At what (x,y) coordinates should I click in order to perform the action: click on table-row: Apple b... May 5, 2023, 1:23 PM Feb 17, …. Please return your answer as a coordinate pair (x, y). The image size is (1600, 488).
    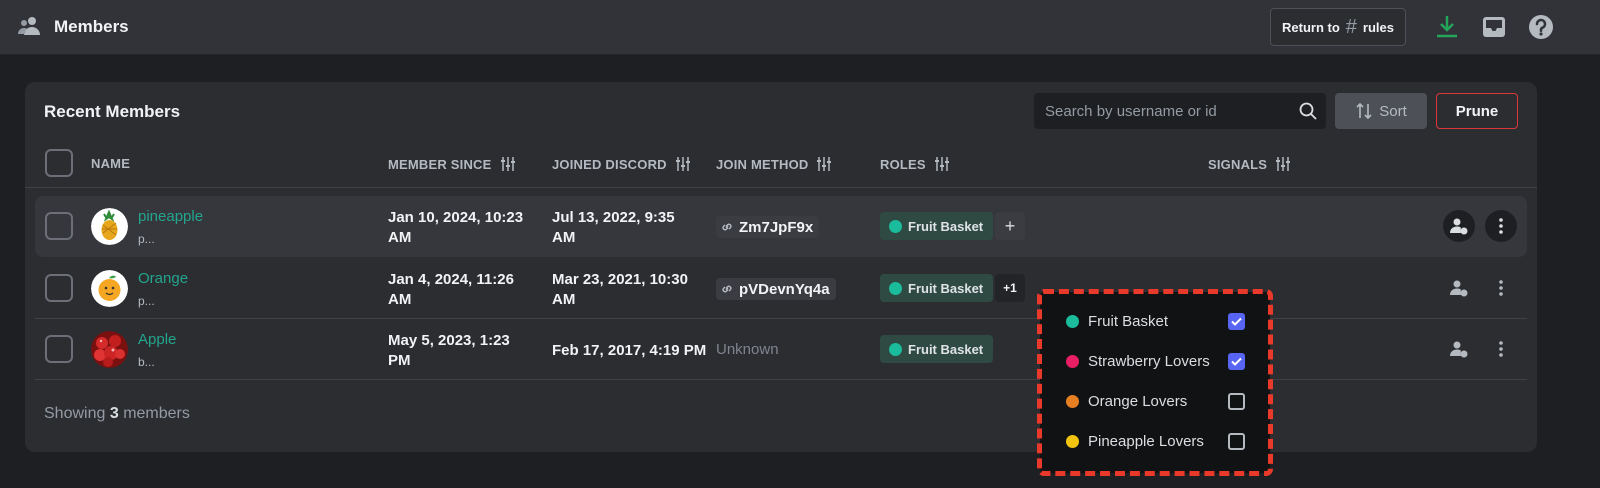
    Looking at the image, I should click on (781, 349).